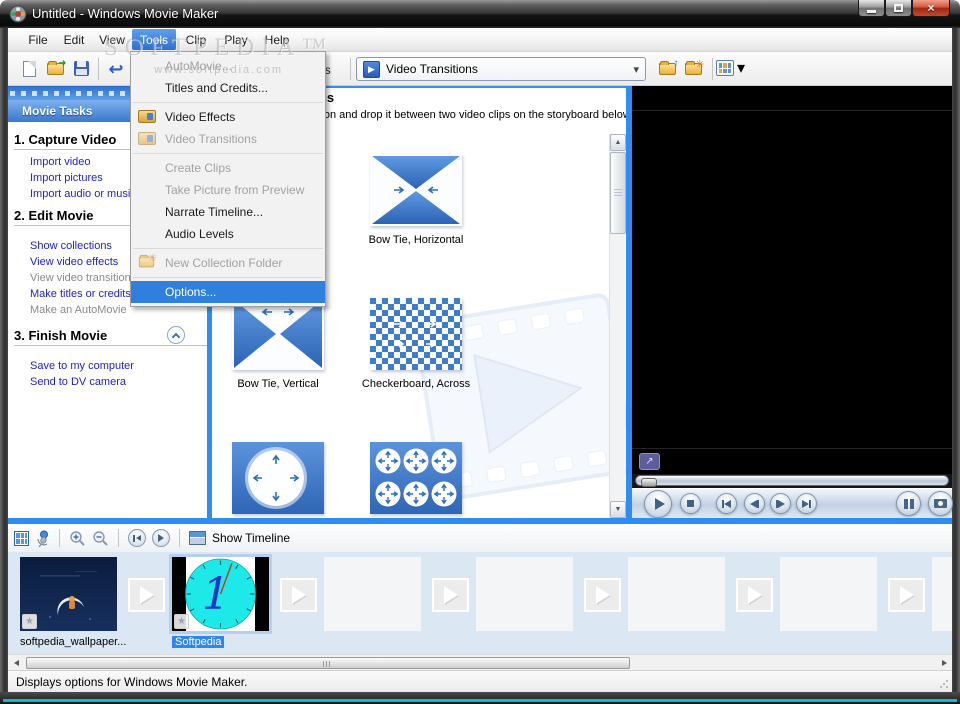  Describe the element at coordinates (236, 39) in the screenshot. I see `menu-play: Play` at that location.